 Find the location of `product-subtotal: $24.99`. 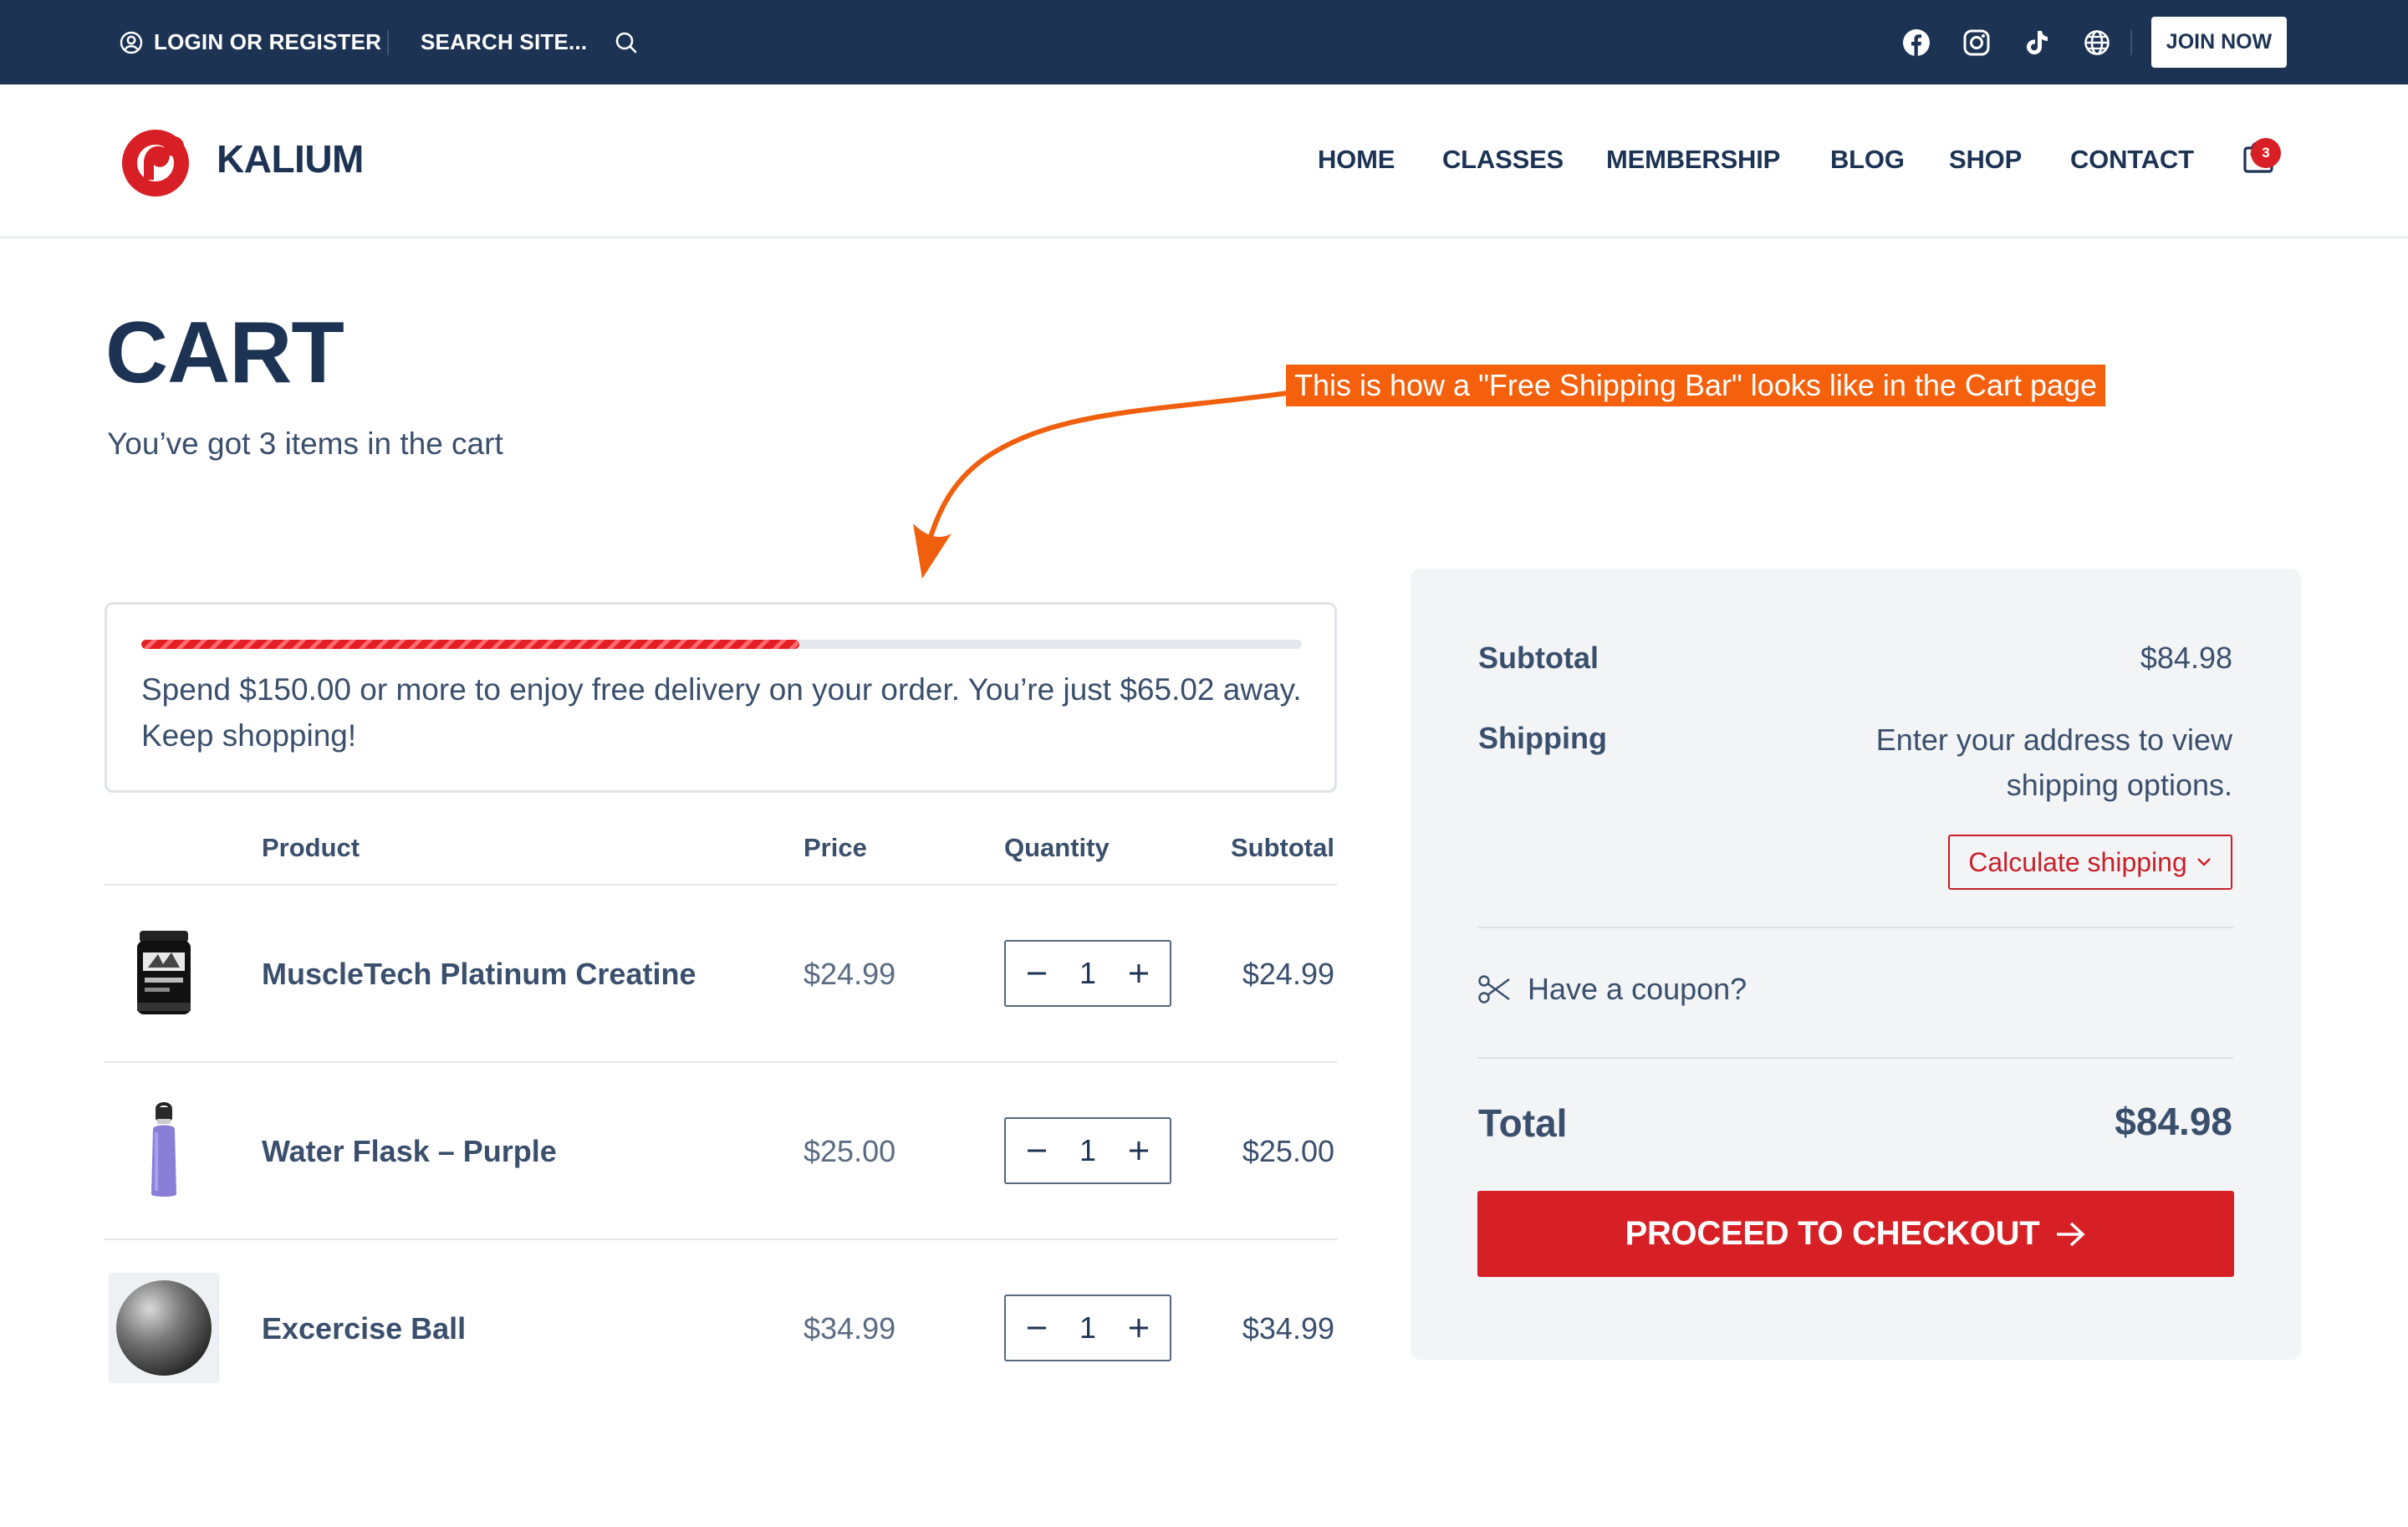

product-subtotal: $24.99 is located at coordinates (1288, 974).